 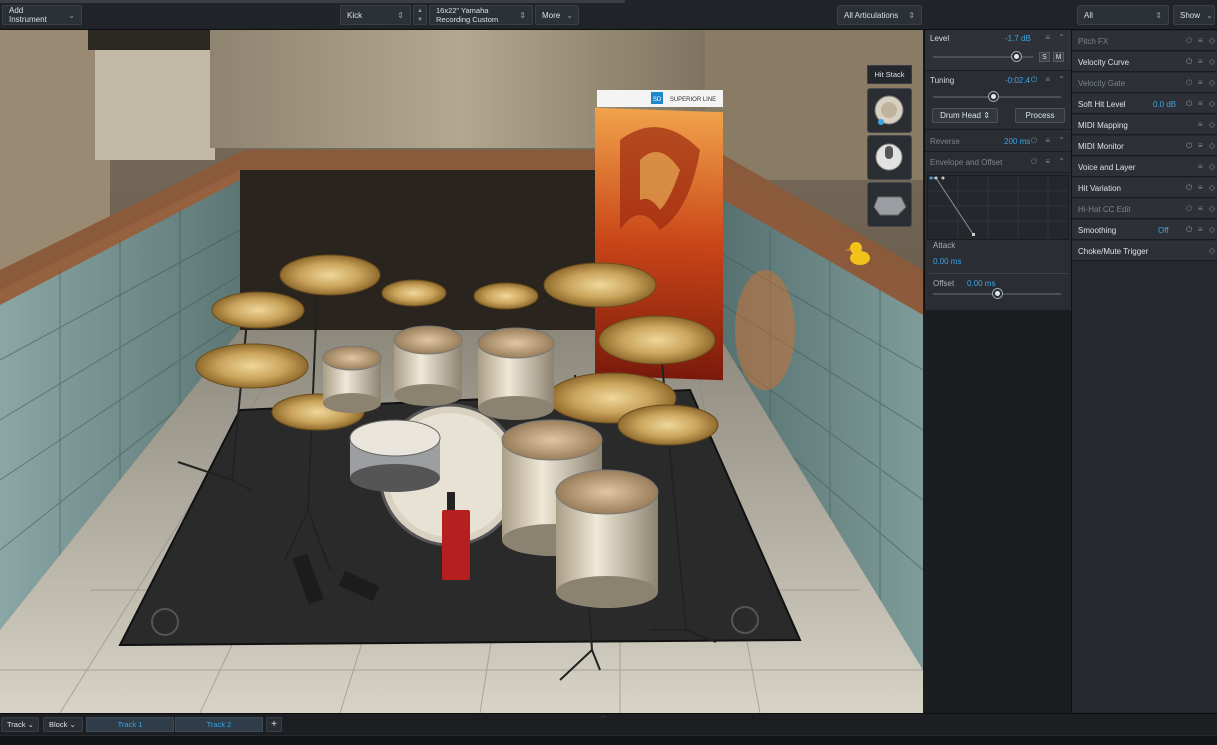 What do you see at coordinates (355, 15) in the screenshot?
I see `instrument-select-value: Kick` at bounding box center [355, 15].